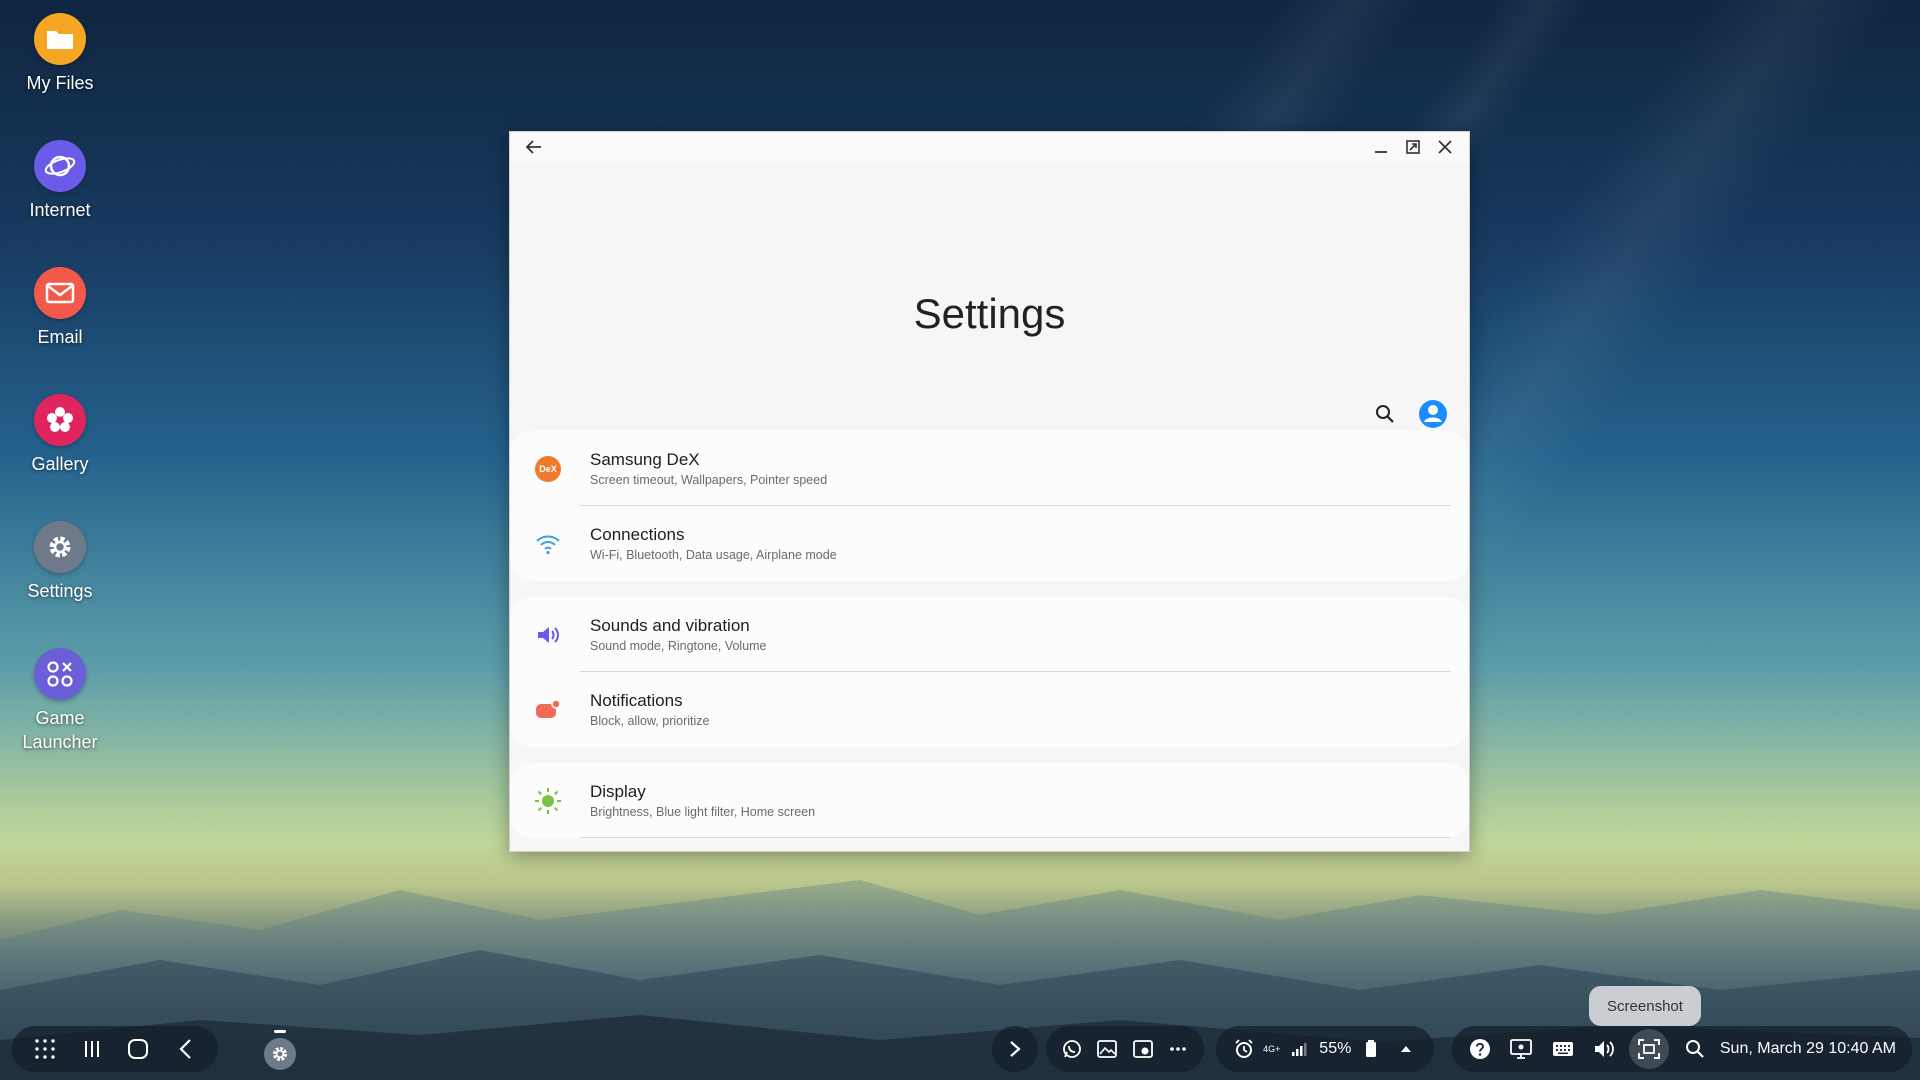  What do you see at coordinates (1143, 1049) in the screenshot?
I see `screen-record-icon` at bounding box center [1143, 1049].